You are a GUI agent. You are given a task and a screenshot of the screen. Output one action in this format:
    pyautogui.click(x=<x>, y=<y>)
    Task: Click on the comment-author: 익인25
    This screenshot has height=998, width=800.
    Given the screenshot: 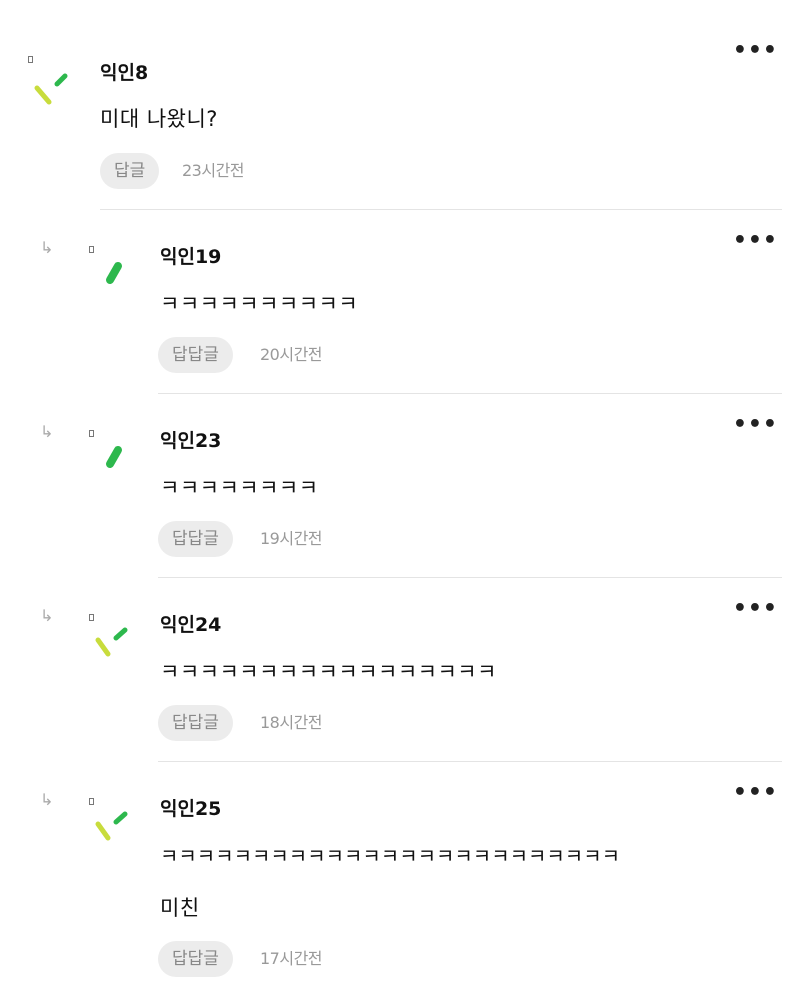 What is the action you would take?
    pyautogui.click(x=191, y=809)
    